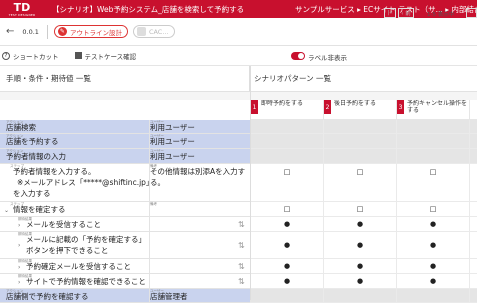  I want to click on scenario-label: 即時予約をする, so click(282, 103).